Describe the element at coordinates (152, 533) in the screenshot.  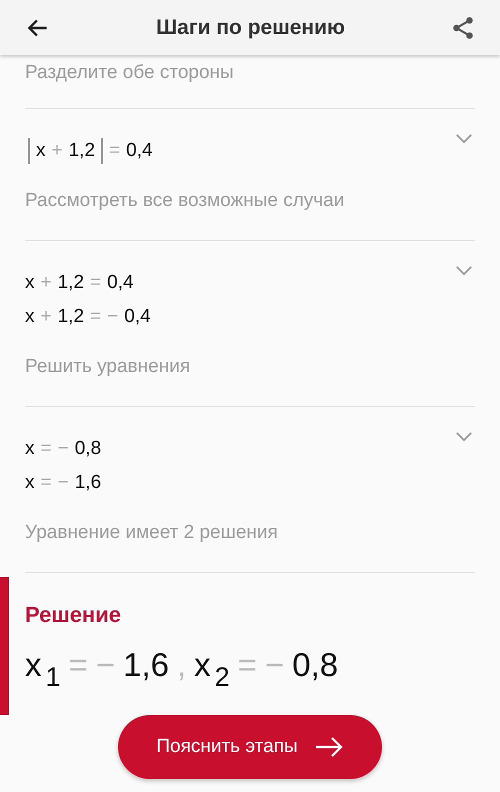
I see `step-description: Уравнение имеет 2 решения` at that location.